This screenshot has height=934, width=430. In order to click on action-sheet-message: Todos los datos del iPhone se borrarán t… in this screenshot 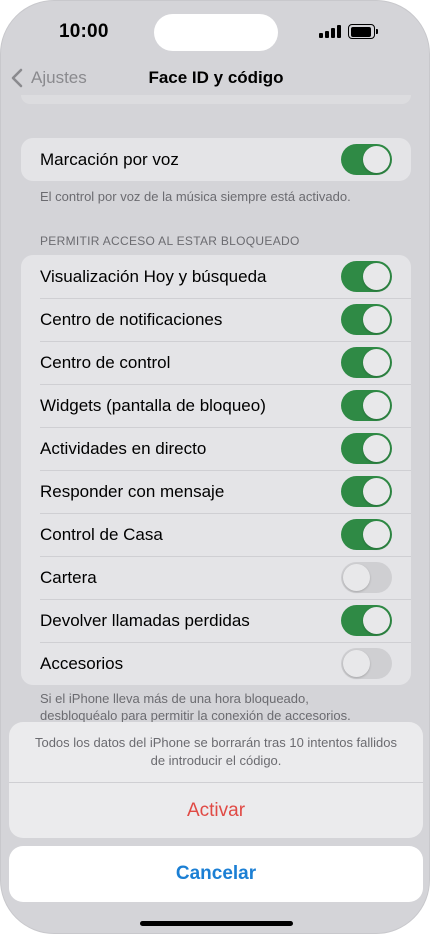, I will do `click(216, 751)`.